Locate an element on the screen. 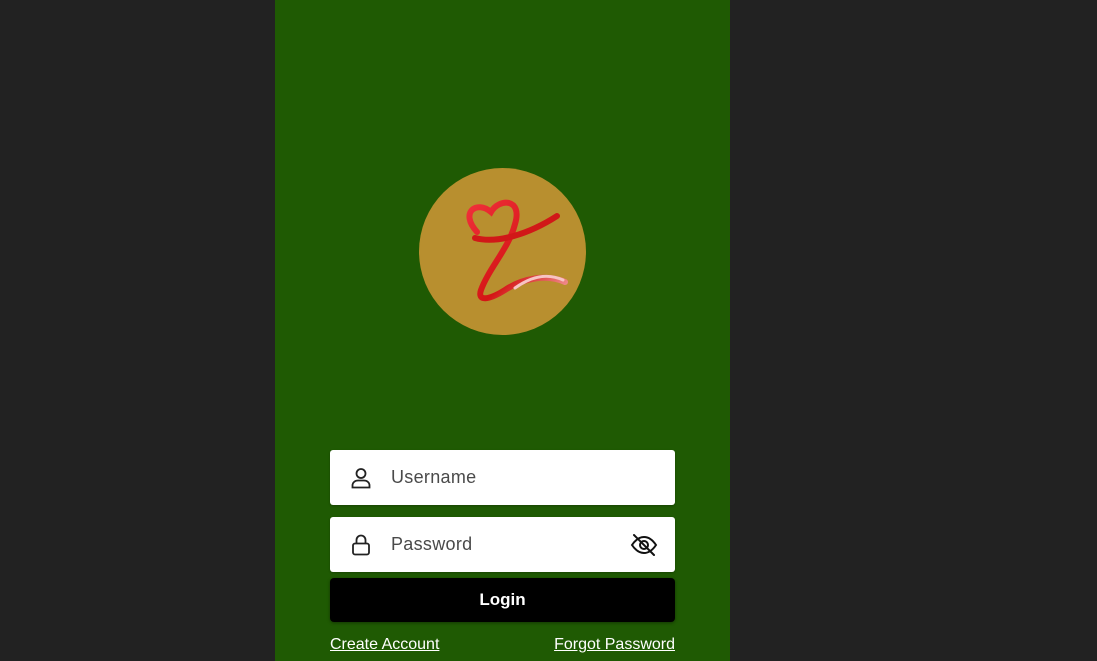 The image size is (1097, 661). create-account-link: Create Account is located at coordinates (384, 645).